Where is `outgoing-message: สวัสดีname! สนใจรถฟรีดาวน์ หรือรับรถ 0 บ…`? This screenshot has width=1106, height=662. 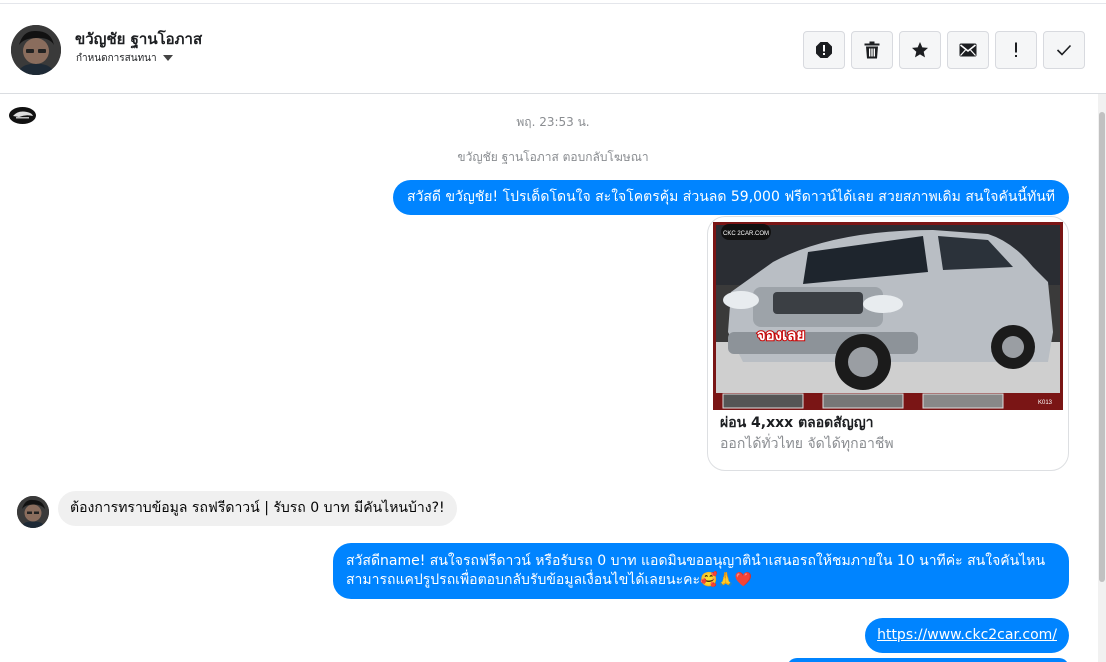
outgoing-message: สวัสดีname! สนใจรถฟรีดาวน์ หรือรับรถ 0 บ… is located at coordinates (701, 571).